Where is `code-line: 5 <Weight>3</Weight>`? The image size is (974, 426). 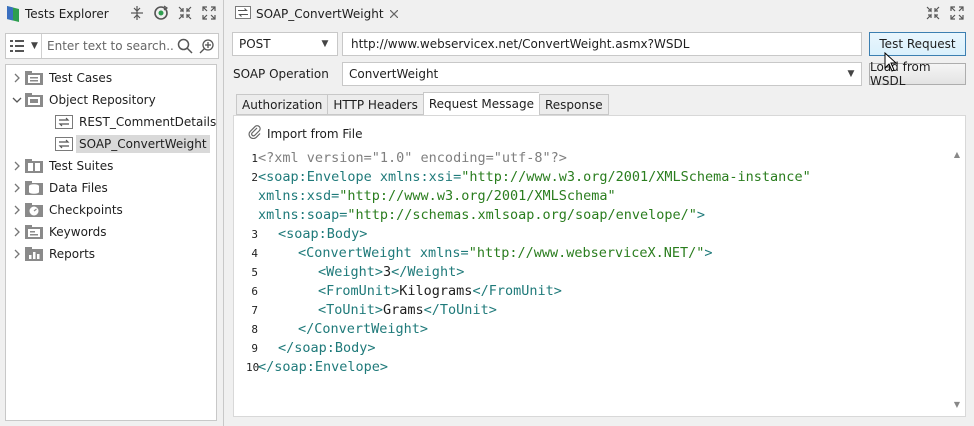 code-line: 5 <Weight>3</Weight> is located at coordinates (355, 273).